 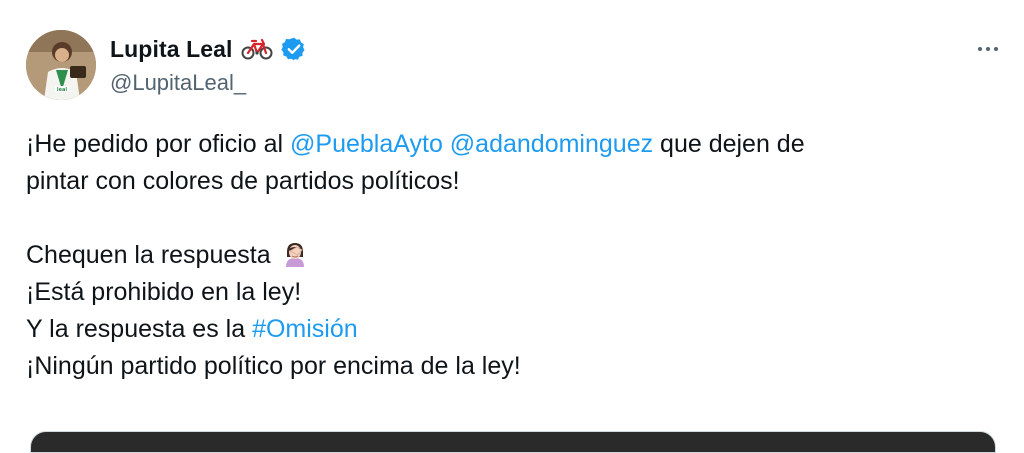 I want to click on author-name-row: Lupita Leal, so click(x=208, y=49).